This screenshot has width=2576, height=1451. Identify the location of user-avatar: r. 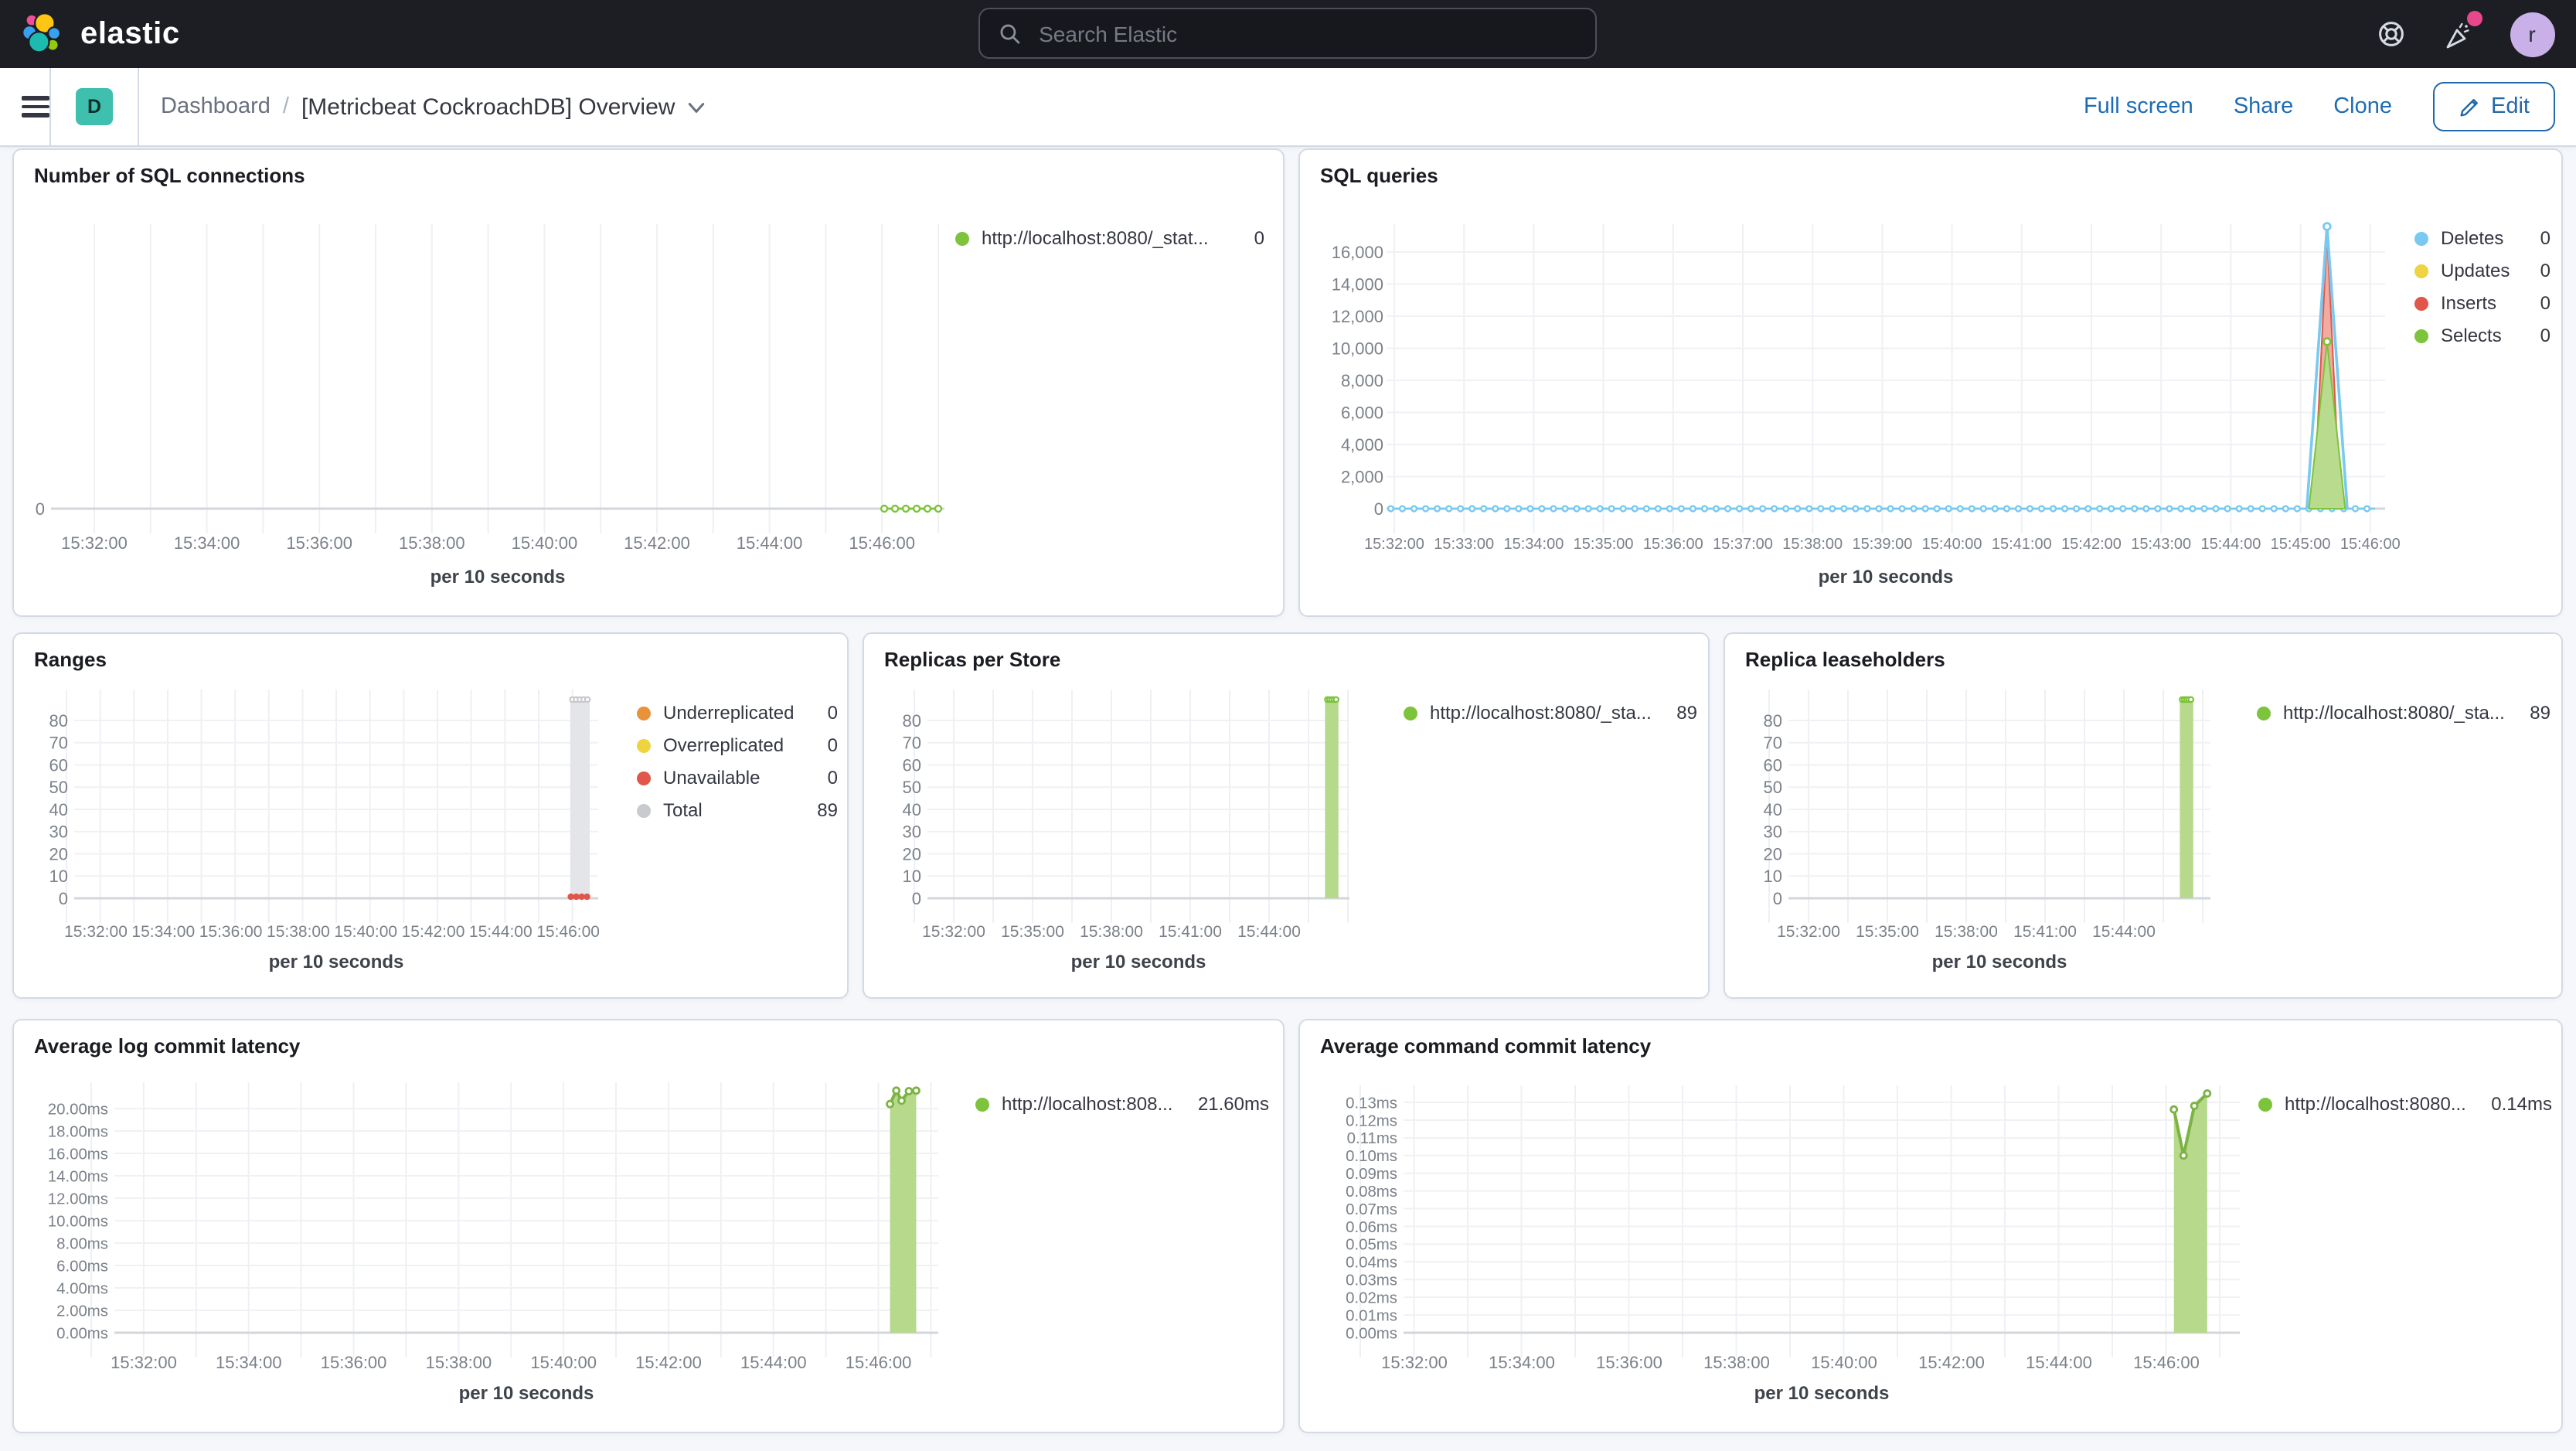
(2532, 34).